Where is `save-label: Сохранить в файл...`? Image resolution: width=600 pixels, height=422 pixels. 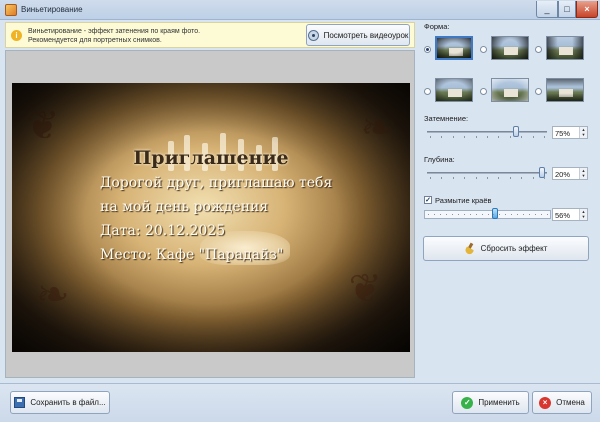 save-label: Сохранить в файл... is located at coordinates (68, 402).